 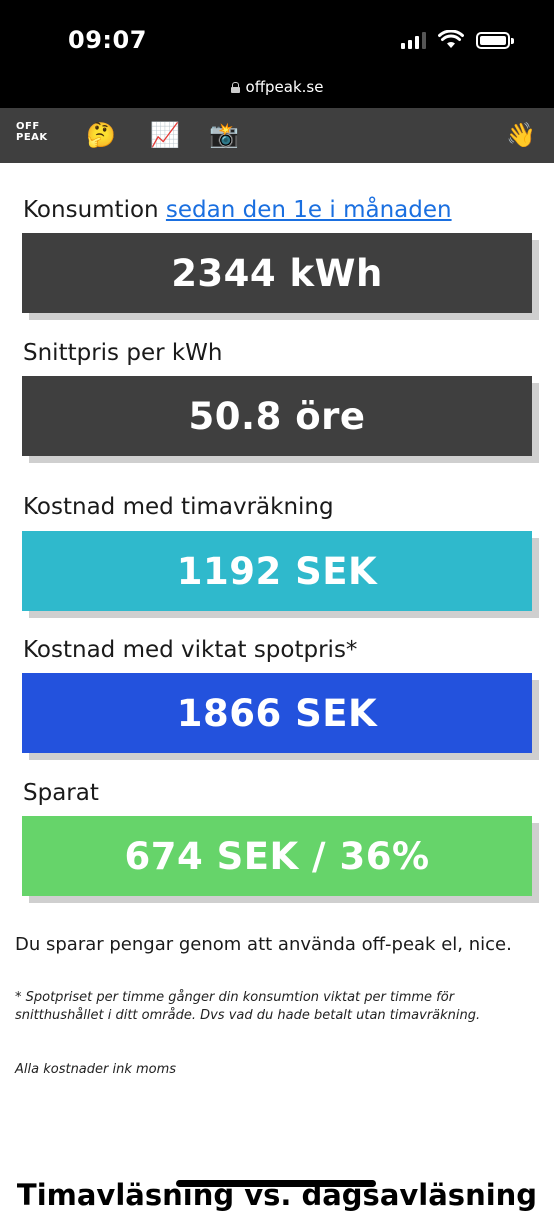 I want to click on spot-cost-label: Kostnad med viktat spotpris*, so click(x=190, y=650).